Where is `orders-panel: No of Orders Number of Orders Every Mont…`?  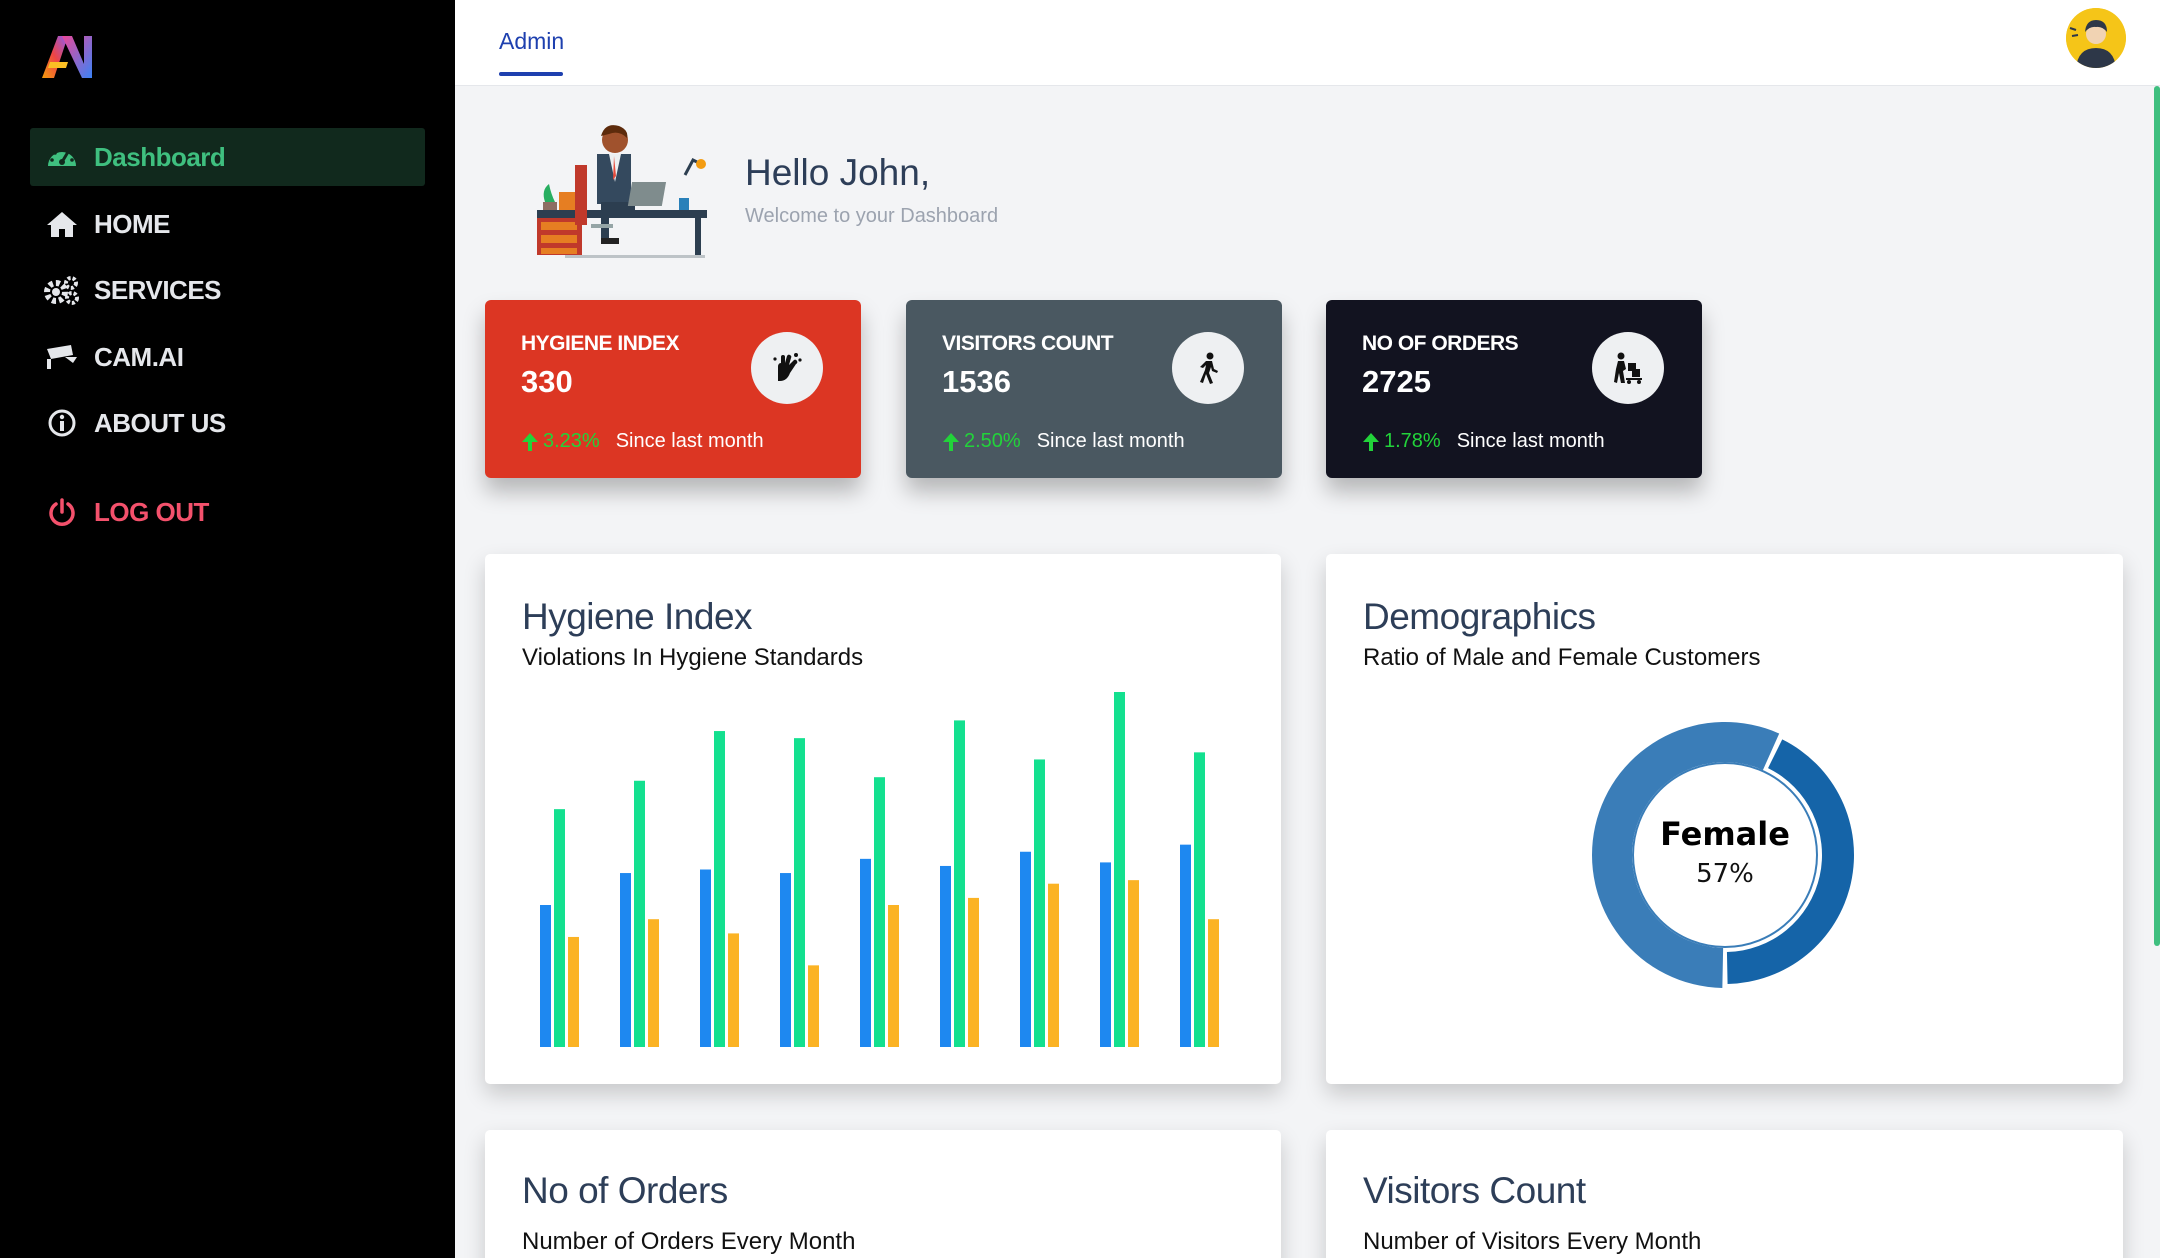
orders-panel: No of Orders Number of Orders Every Mont… is located at coordinates (883, 1194).